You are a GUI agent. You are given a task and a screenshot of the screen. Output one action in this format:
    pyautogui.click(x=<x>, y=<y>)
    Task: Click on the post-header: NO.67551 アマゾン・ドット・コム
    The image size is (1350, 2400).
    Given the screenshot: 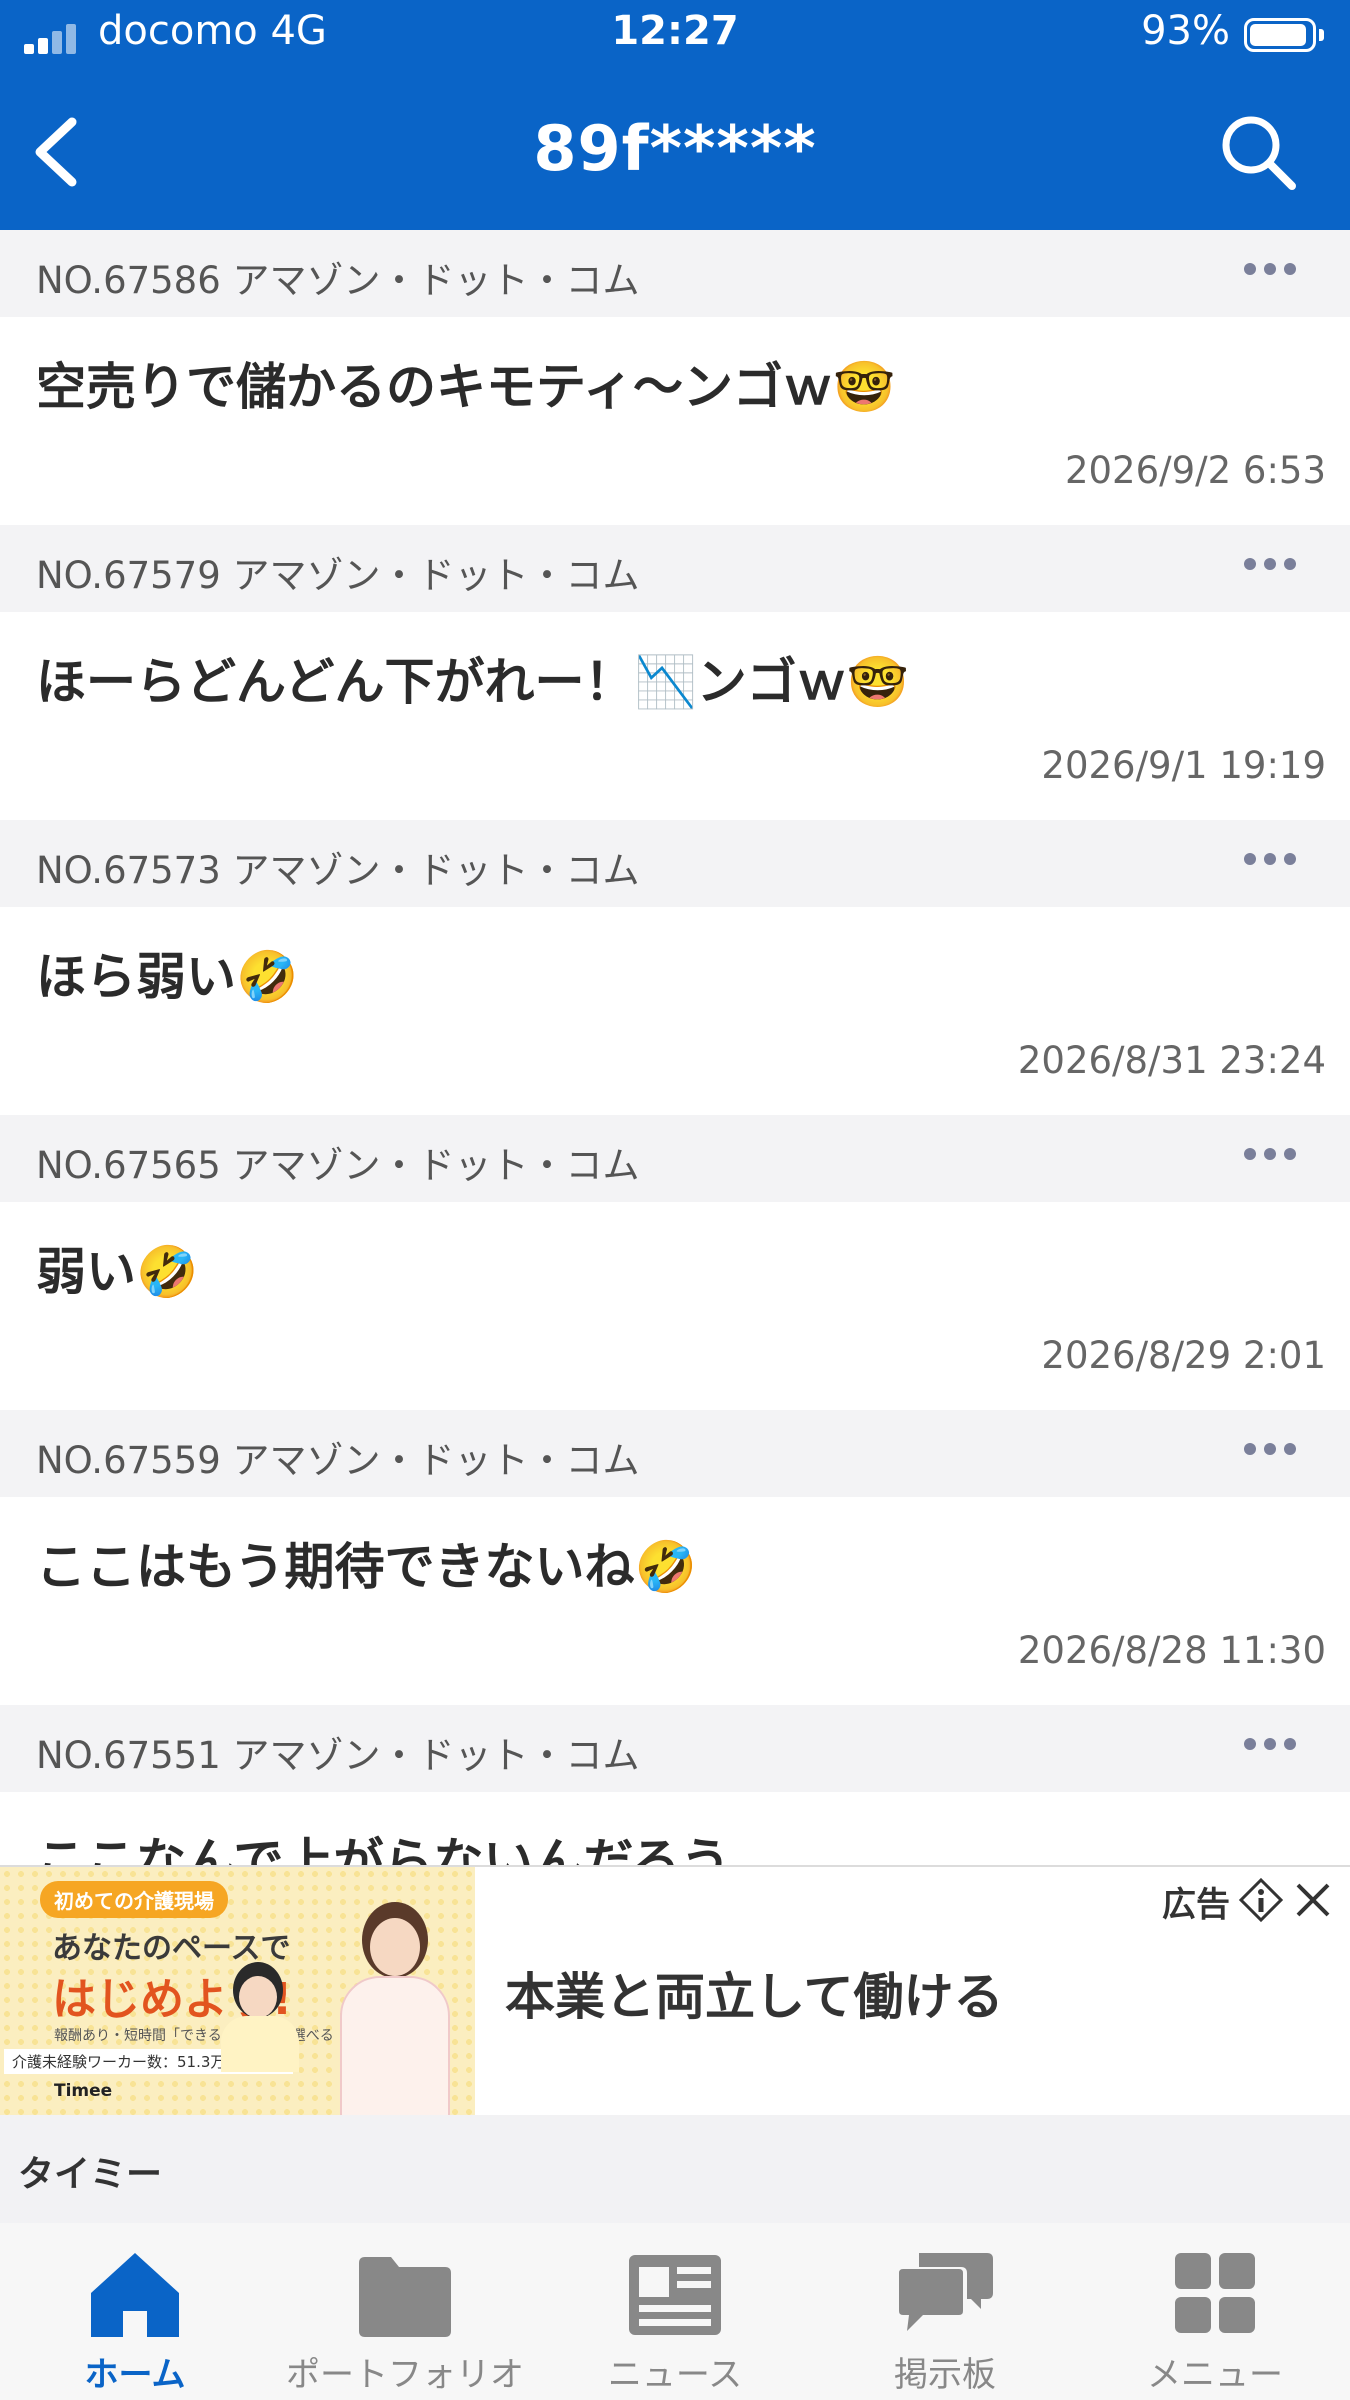 What is the action you would take?
    pyautogui.click(x=675, y=1748)
    